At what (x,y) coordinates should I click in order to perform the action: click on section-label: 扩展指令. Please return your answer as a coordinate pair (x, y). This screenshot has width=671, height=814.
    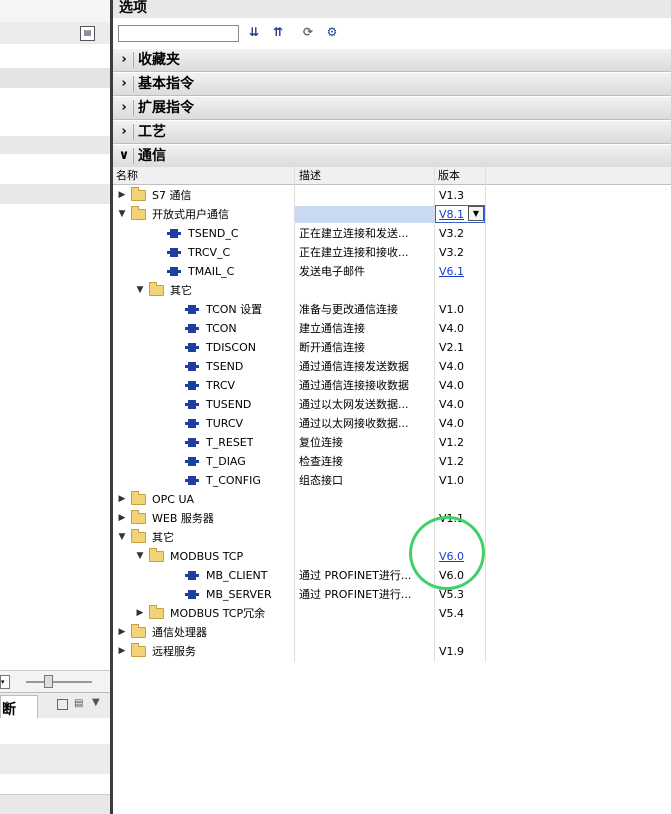
    Looking at the image, I should click on (166, 108).